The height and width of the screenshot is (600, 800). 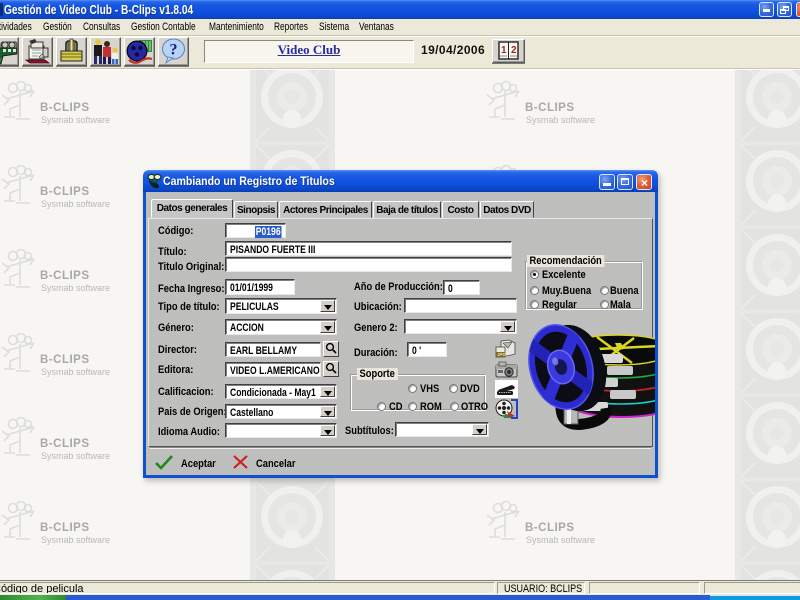 What do you see at coordinates (502, 354) in the screenshot?
I see `svg-text: JPG` at bounding box center [502, 354].